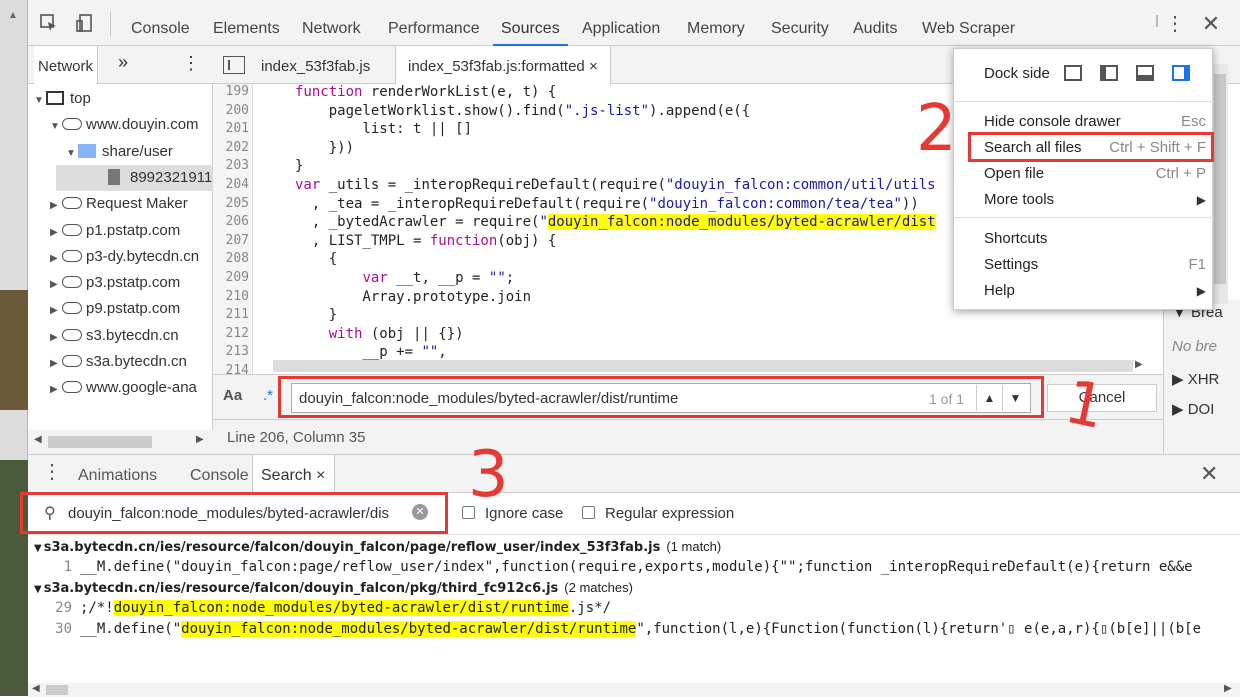 This screenshot has height=697, width=1240. Describe the element at coordinates (85, 24) in the screenshot. I see `device-toolbar-icon` at that location.